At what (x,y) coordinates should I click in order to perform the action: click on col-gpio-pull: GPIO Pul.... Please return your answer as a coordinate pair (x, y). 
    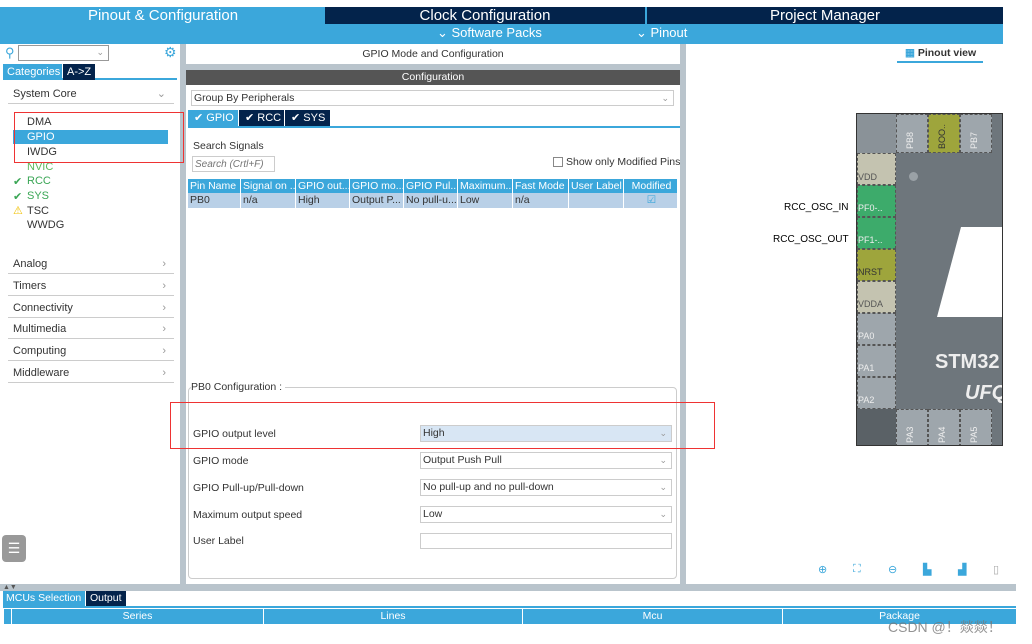
    Looking at the image, I should click on (431, 186).